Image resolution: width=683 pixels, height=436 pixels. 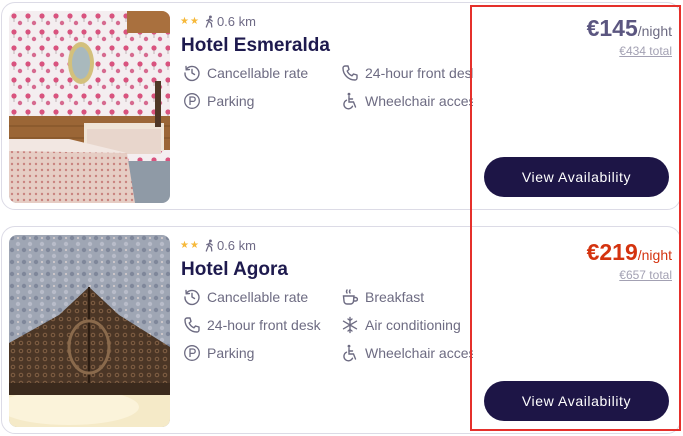 What do you see at coordinates (350, 325) in the screenshot?
I see `snowflake-icon` at bounding box center [350, 325].